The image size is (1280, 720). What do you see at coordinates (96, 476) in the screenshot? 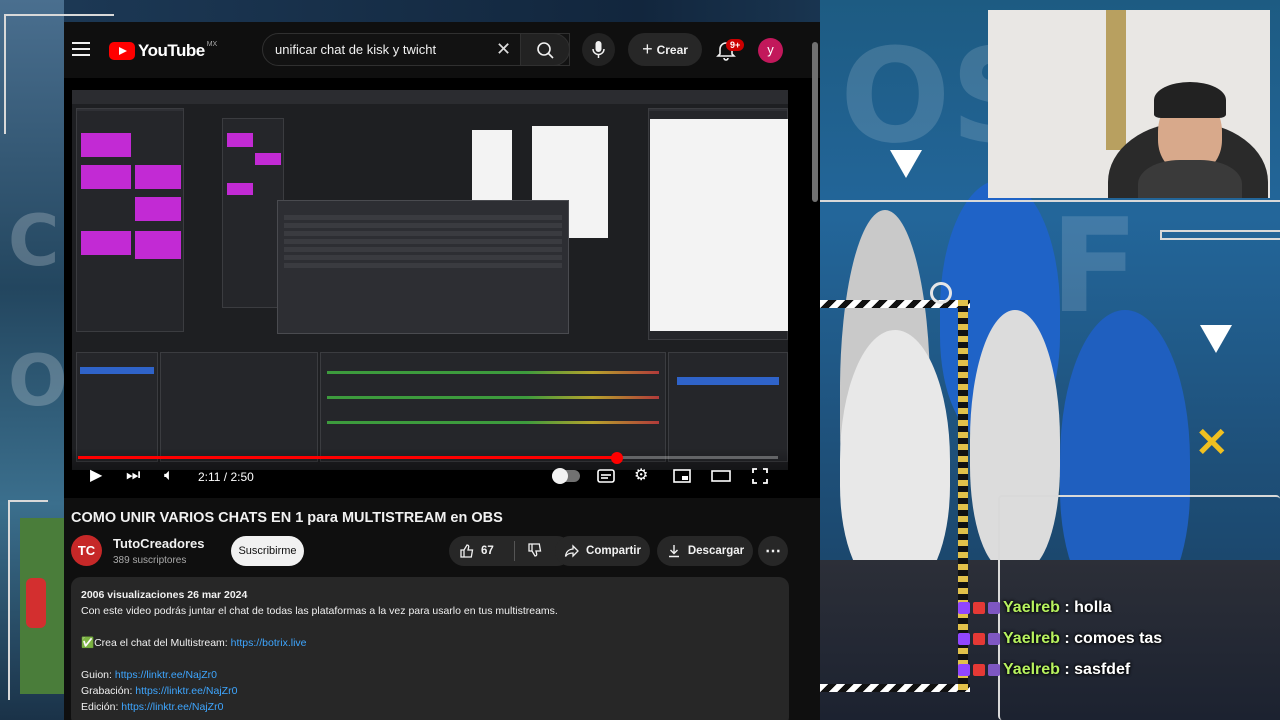
I see `play-icon: ▶` at bounding box center [96, 476].